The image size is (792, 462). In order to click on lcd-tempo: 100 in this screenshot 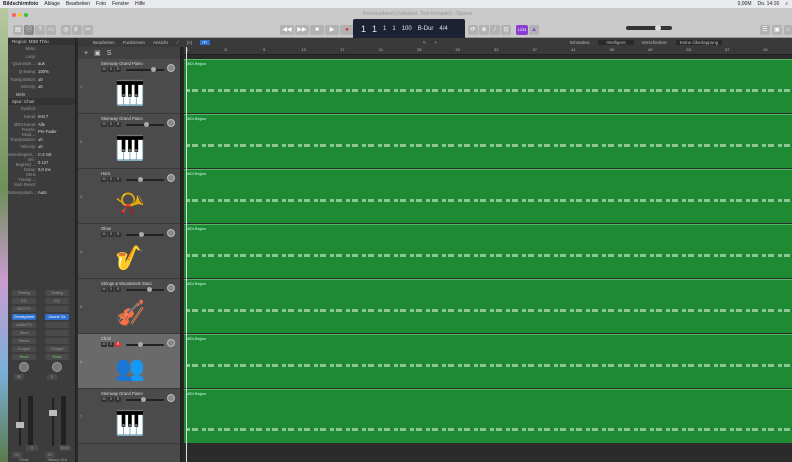, I will do `click(407, 29)`.